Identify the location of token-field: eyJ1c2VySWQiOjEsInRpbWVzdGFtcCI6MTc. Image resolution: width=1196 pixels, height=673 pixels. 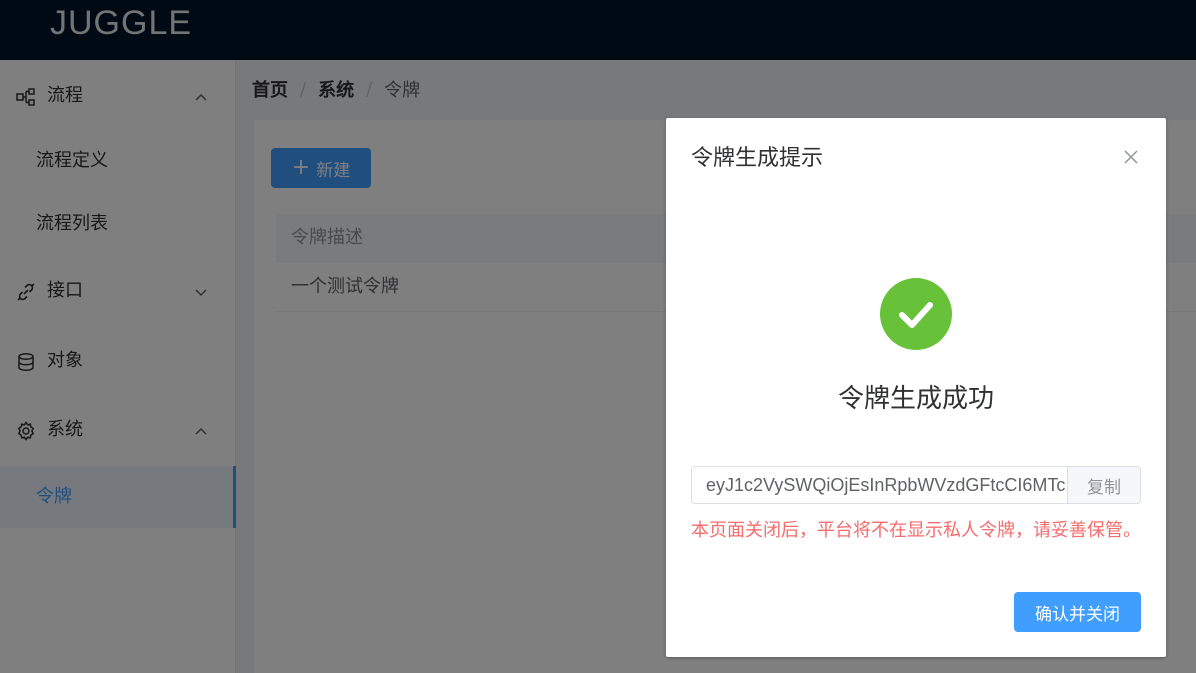
(879, 485).